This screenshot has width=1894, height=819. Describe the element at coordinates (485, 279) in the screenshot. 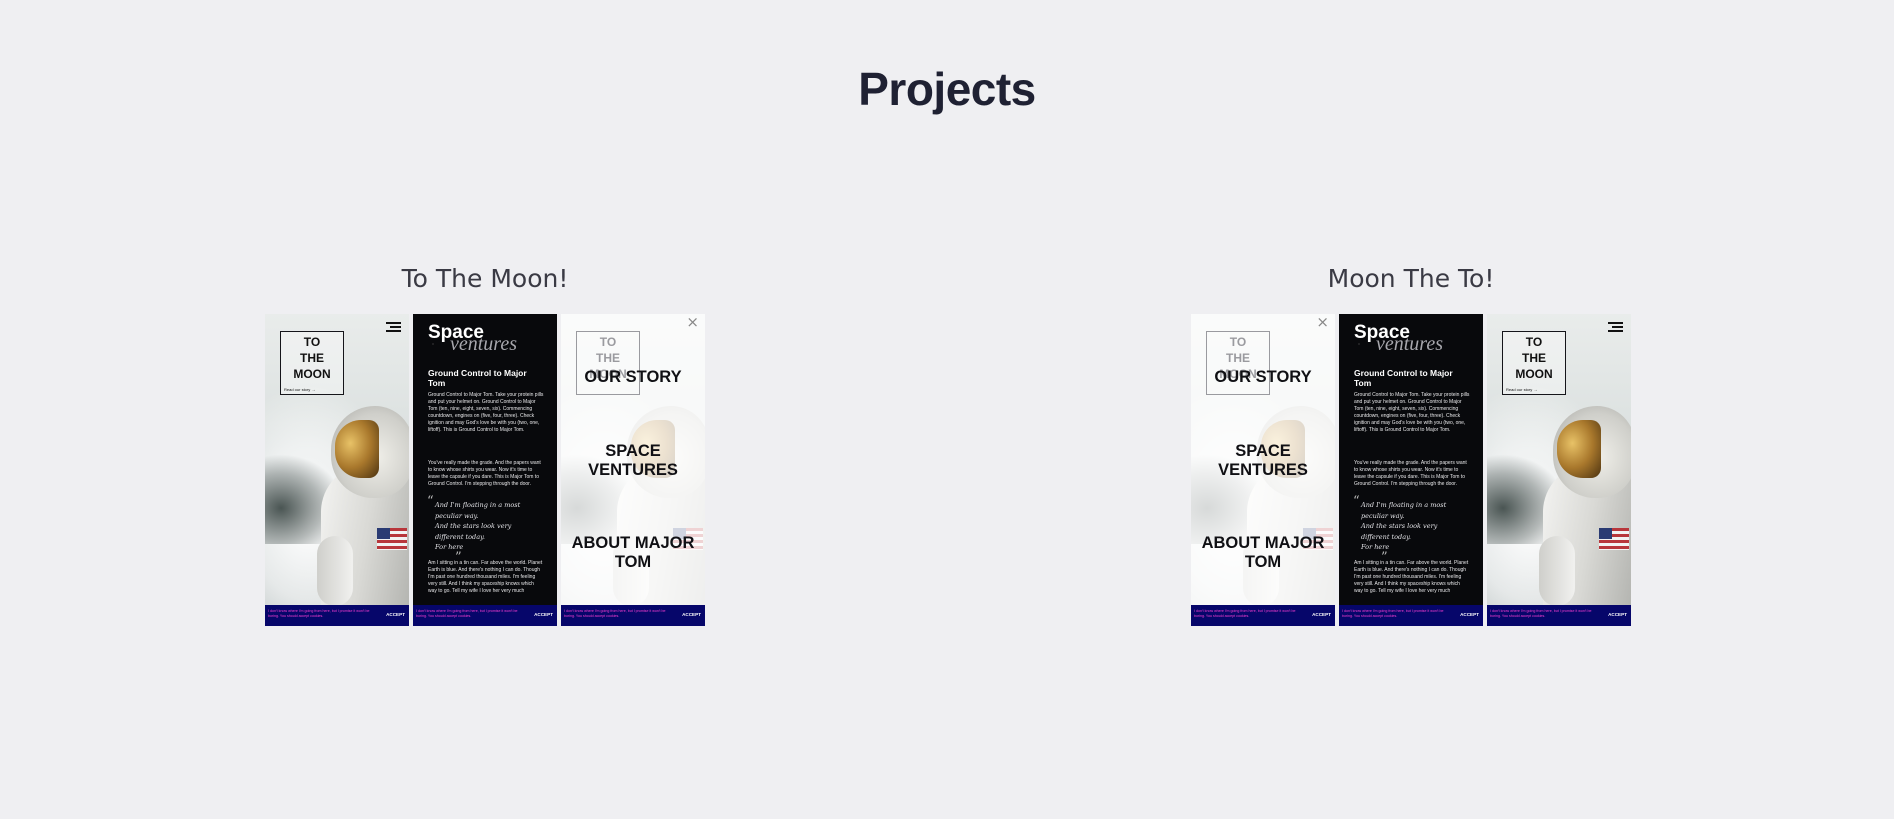

I see `project-title: To The Moon!` at that location.